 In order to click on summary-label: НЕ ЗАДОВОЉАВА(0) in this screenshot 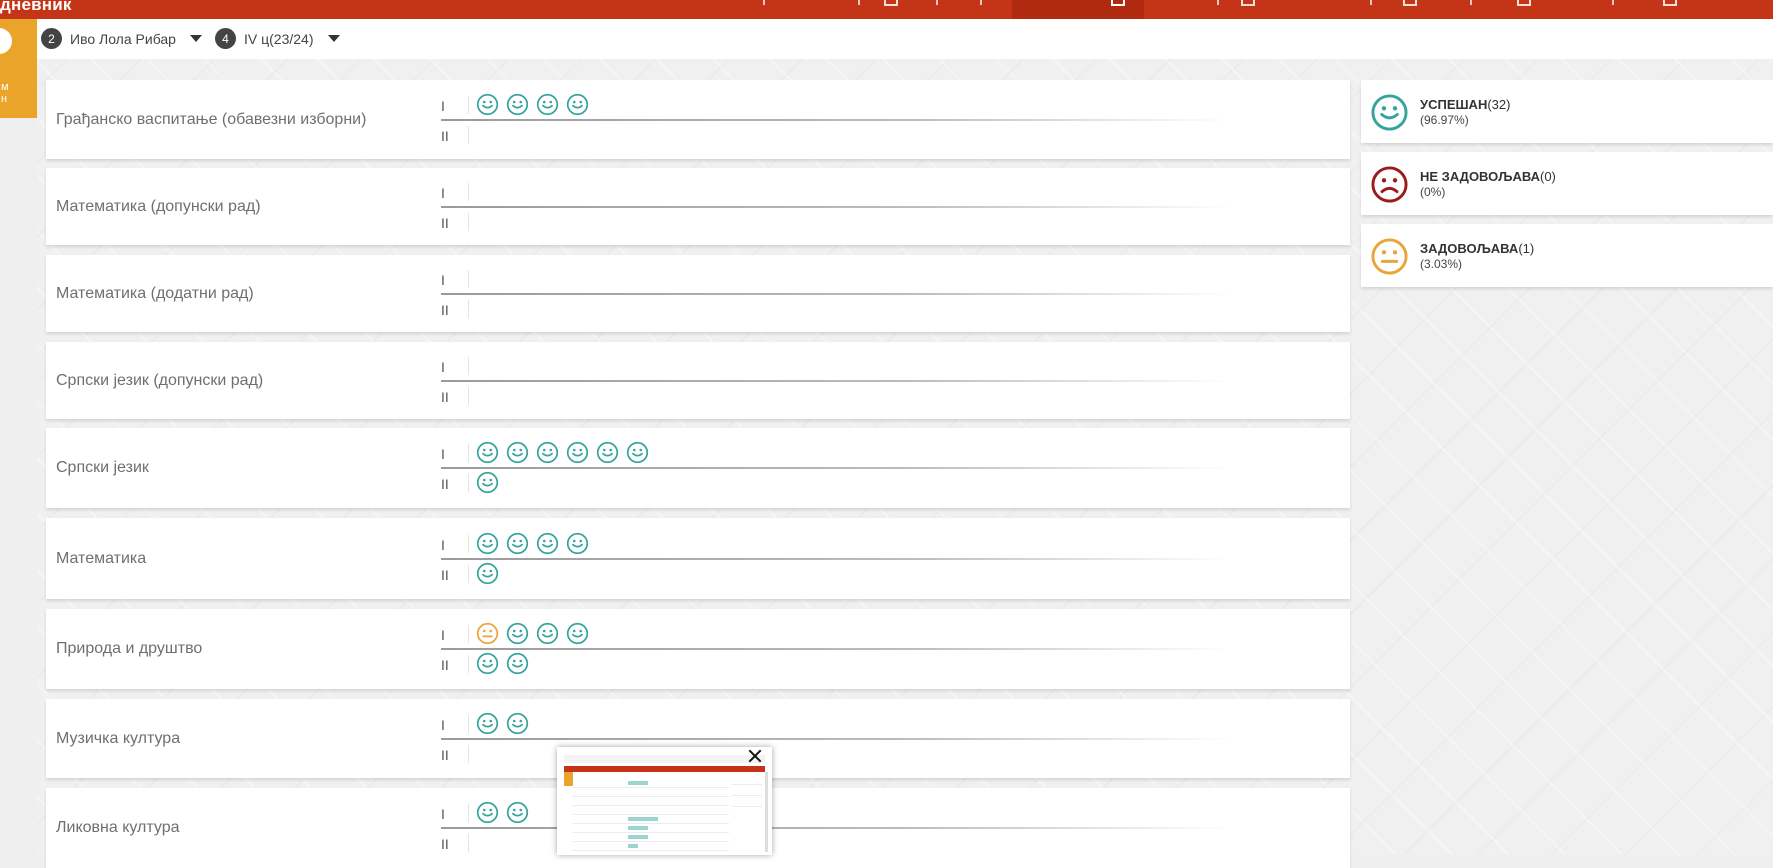, I will do `click(1488, 176)`.